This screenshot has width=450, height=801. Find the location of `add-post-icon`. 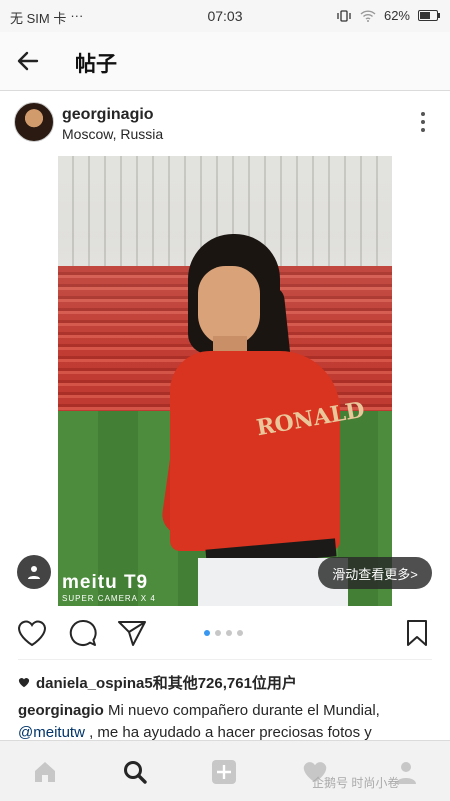

add-post-icon is located at coordinates (224, 772).